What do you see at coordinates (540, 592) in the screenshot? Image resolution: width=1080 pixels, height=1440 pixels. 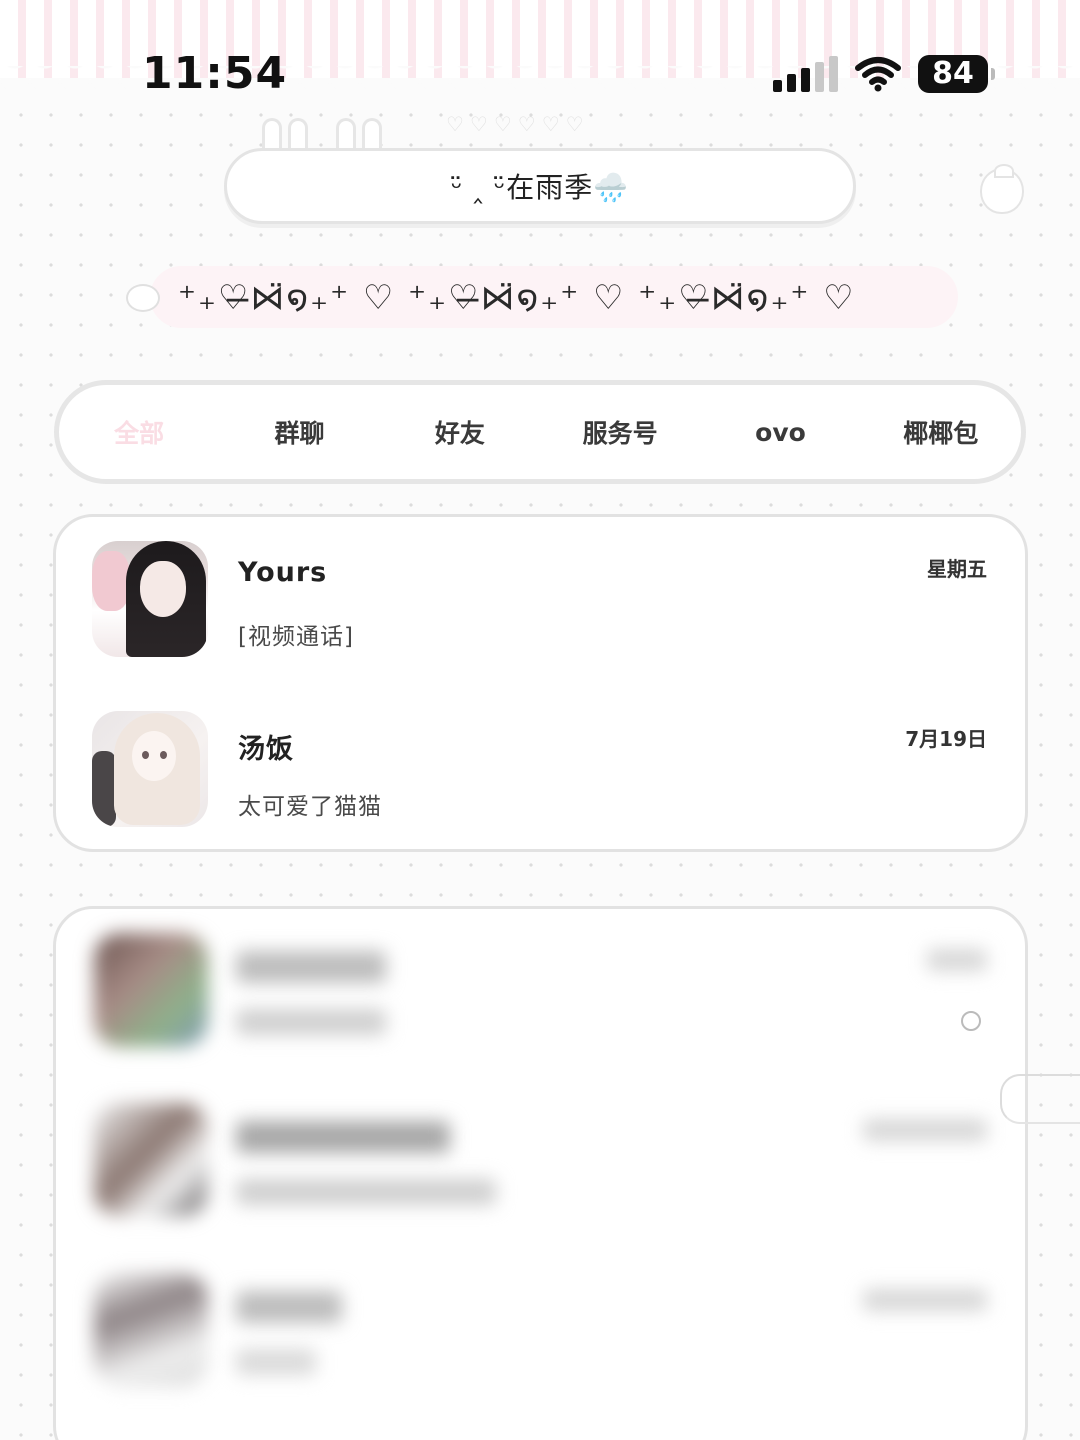 I see `chat-row-yours: Yours [视频通话] 星期五` at bounding box center [540, 592].